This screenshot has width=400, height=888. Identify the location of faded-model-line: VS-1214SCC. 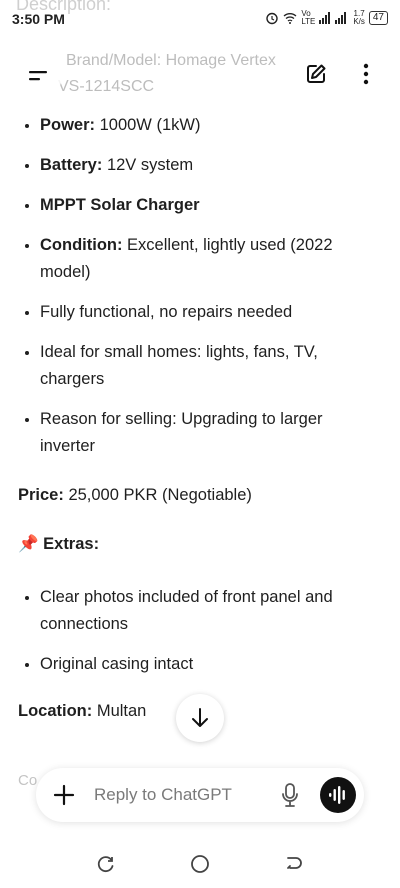
(106, 86).